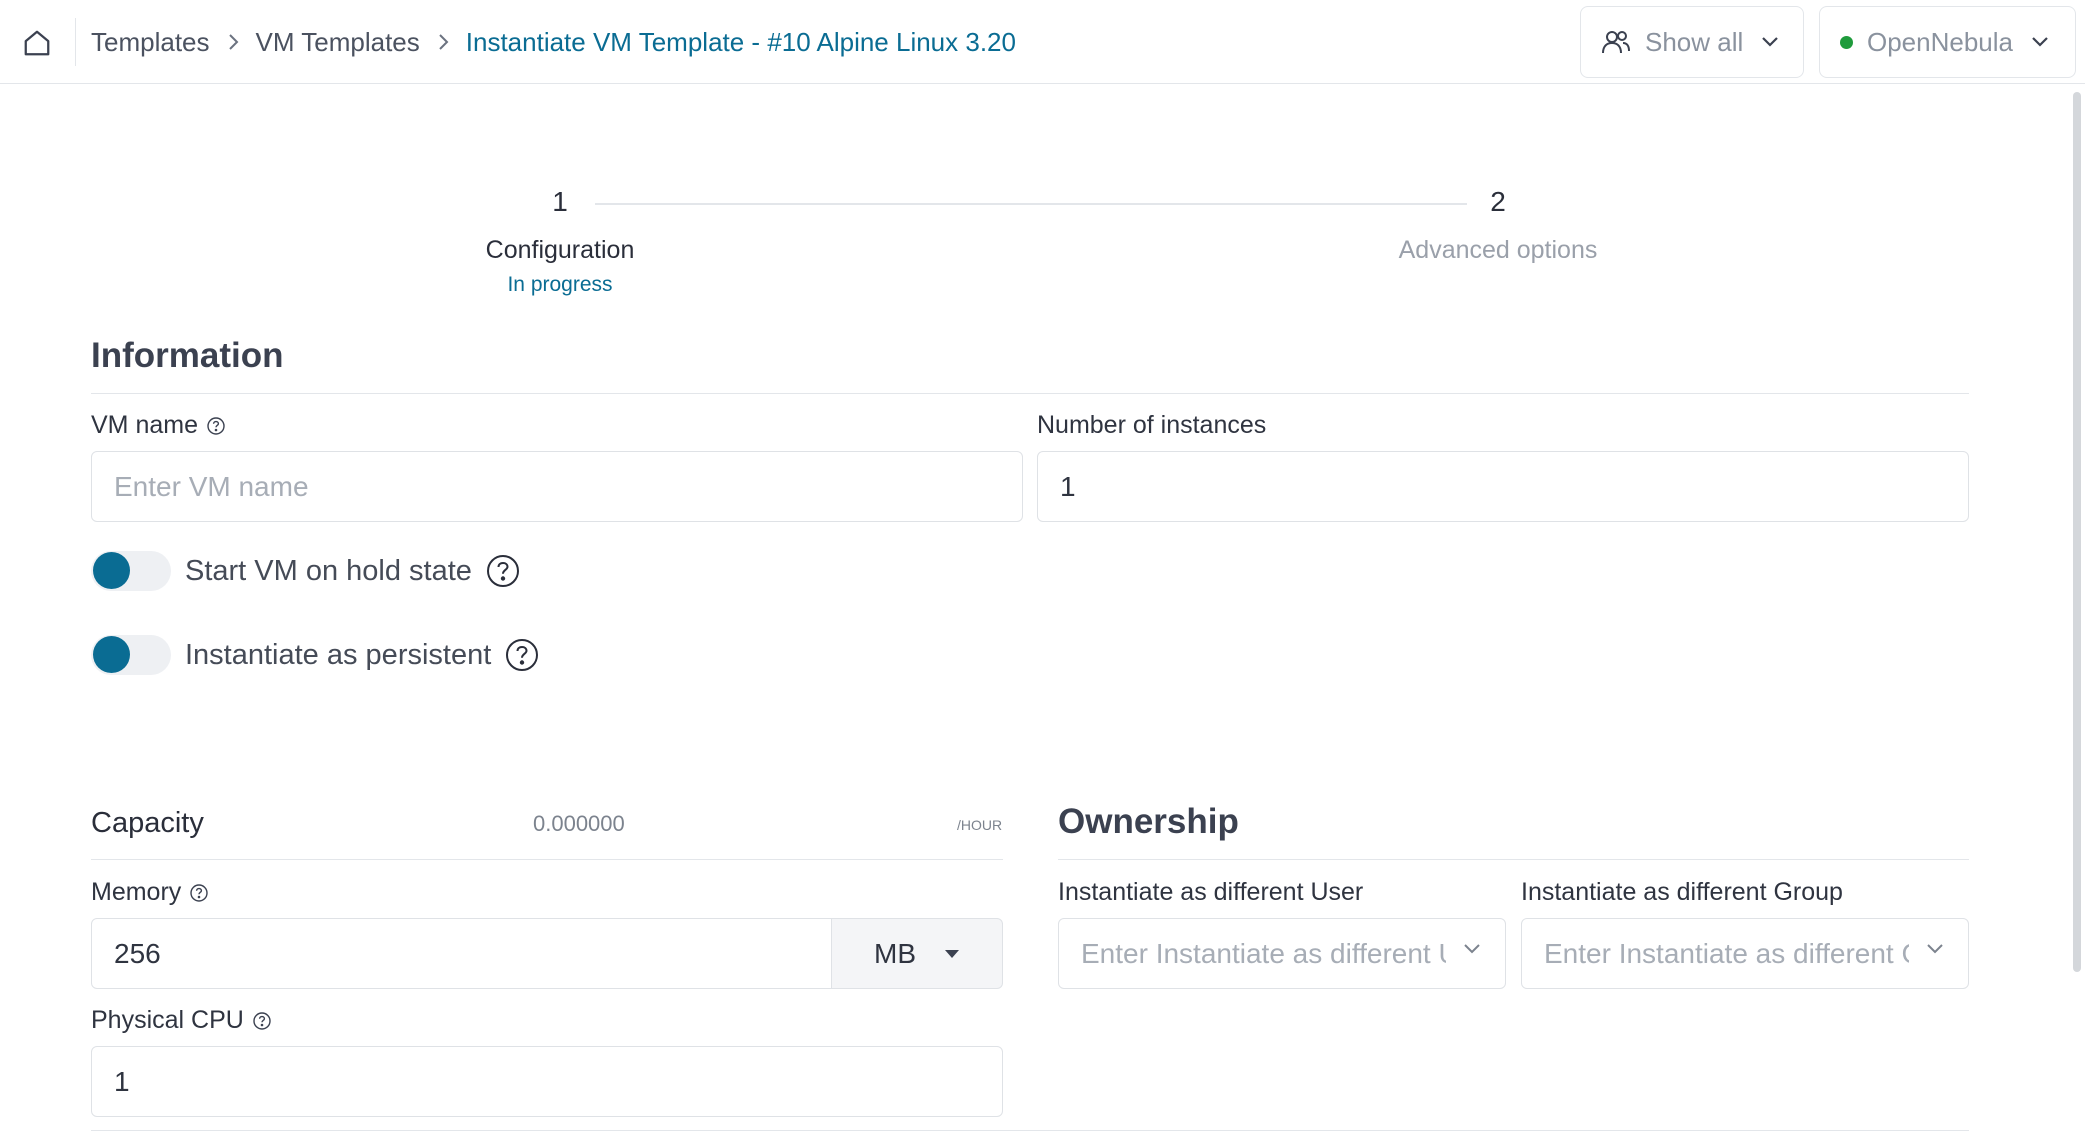  Describe the element at coordinates (2077, 532) in the screenshot. I see `vertical-scrollbar` at that location.